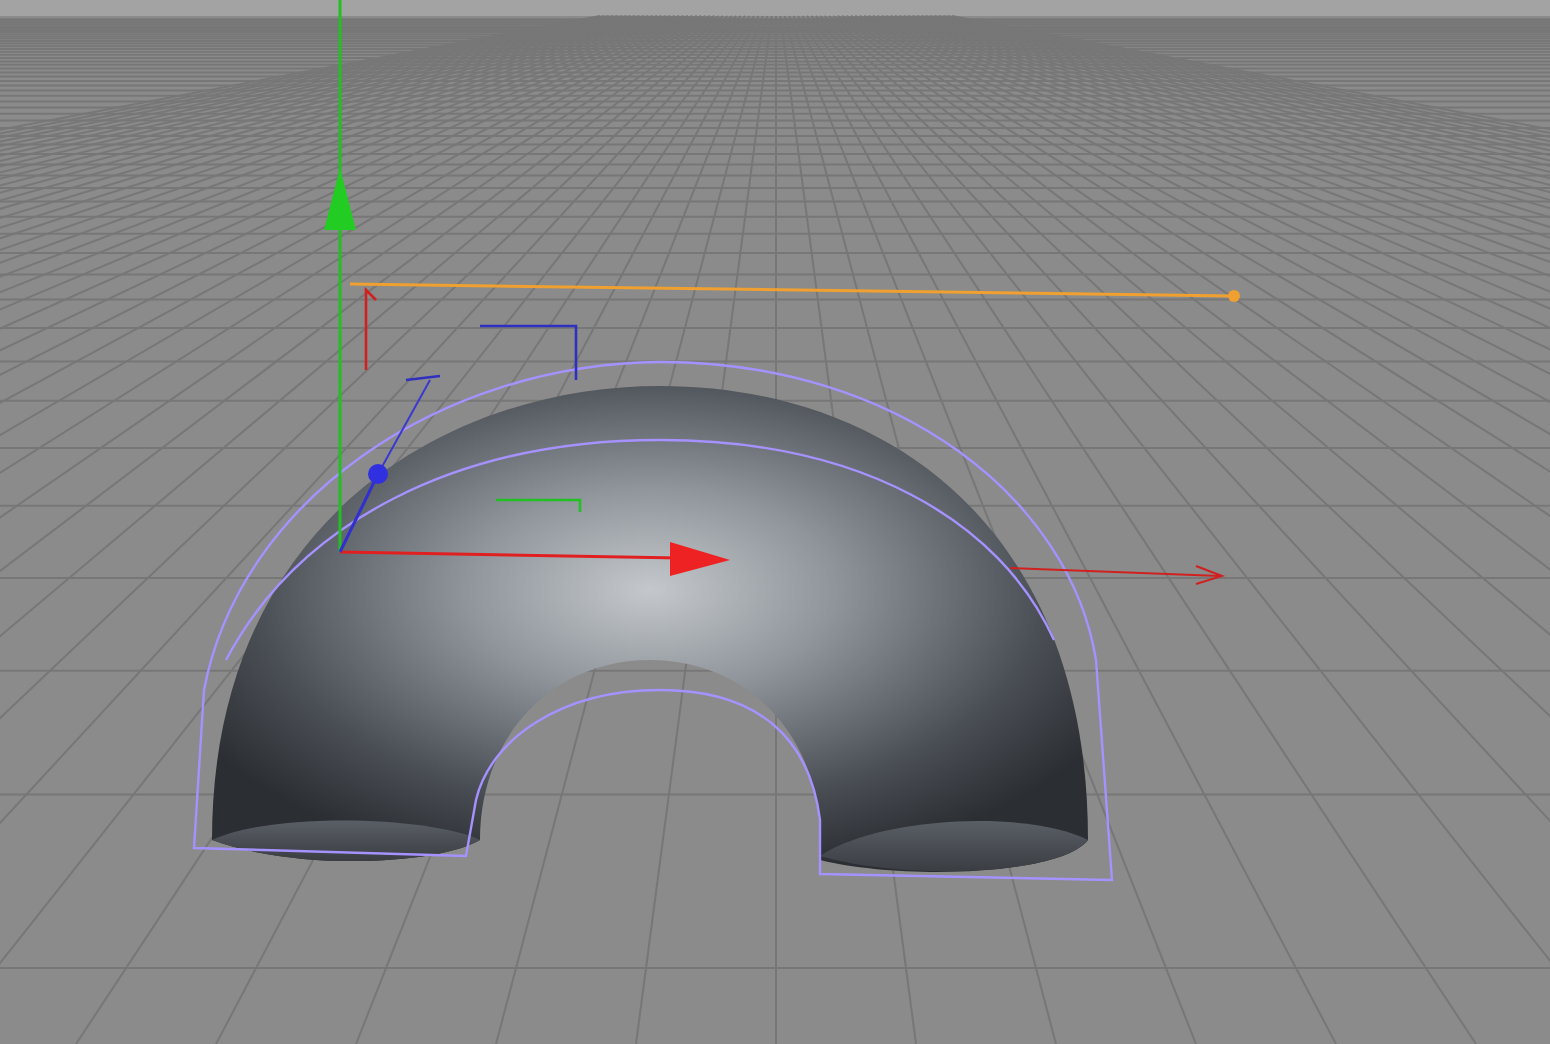 The height and width of the screenshot is (1044, 1550). Describe the element at coordinates (340, 276) in the screenshot. I see `y-axis-arrow` at that location.